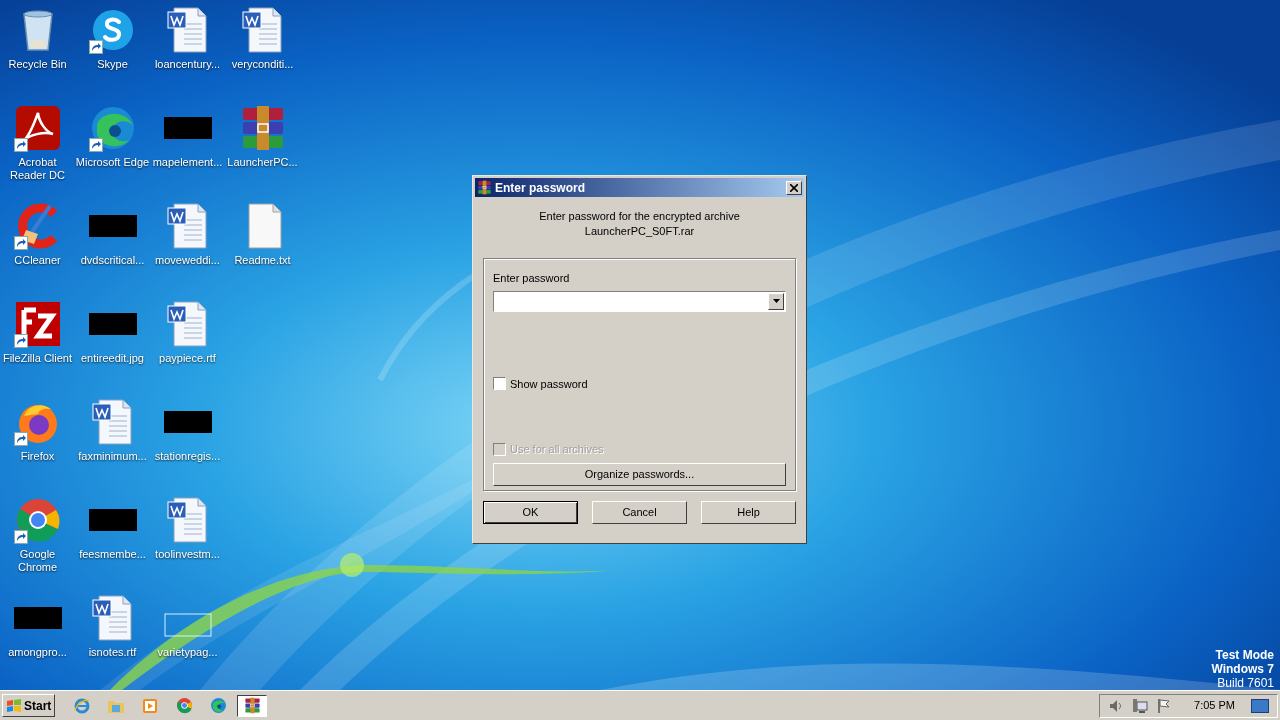 Image resolution: width=1280 pixels, height=720 pixels. What do you see at coordinates (1140, 705) in the screenshot?
I see `network-icon` at bounding box center [1140, 705].